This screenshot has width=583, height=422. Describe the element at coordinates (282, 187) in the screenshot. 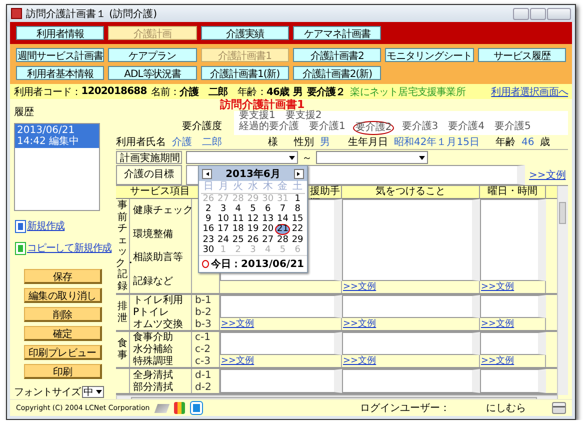

I see `weekday-label: 金` at that location.